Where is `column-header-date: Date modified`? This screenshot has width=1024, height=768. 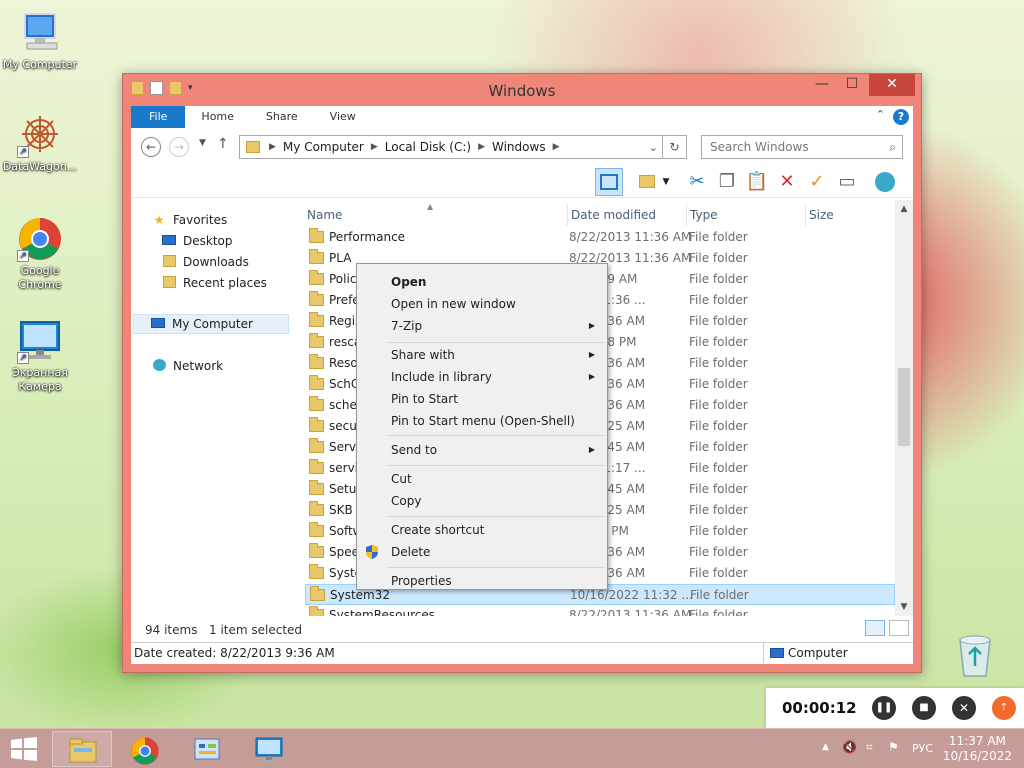
column-header-date: Date modified is located at coordinates (627, 215).